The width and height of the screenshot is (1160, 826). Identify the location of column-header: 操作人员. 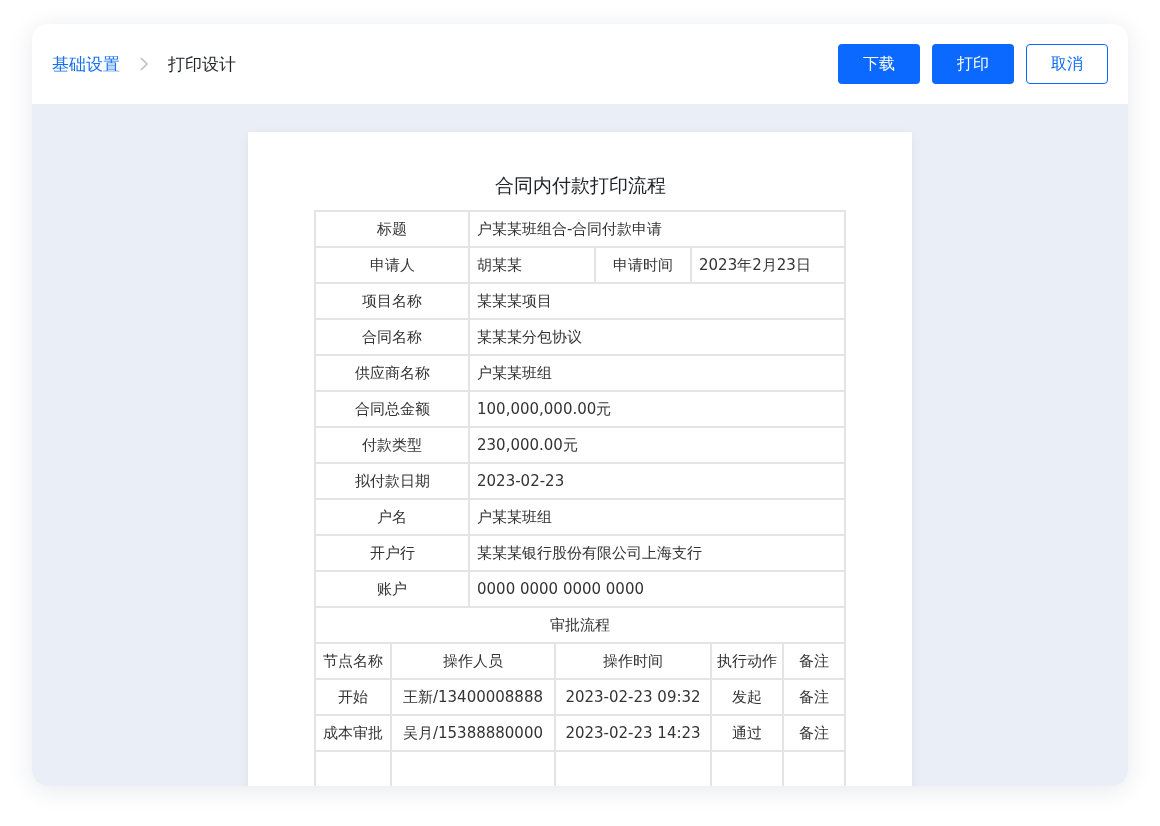
(473, 661).